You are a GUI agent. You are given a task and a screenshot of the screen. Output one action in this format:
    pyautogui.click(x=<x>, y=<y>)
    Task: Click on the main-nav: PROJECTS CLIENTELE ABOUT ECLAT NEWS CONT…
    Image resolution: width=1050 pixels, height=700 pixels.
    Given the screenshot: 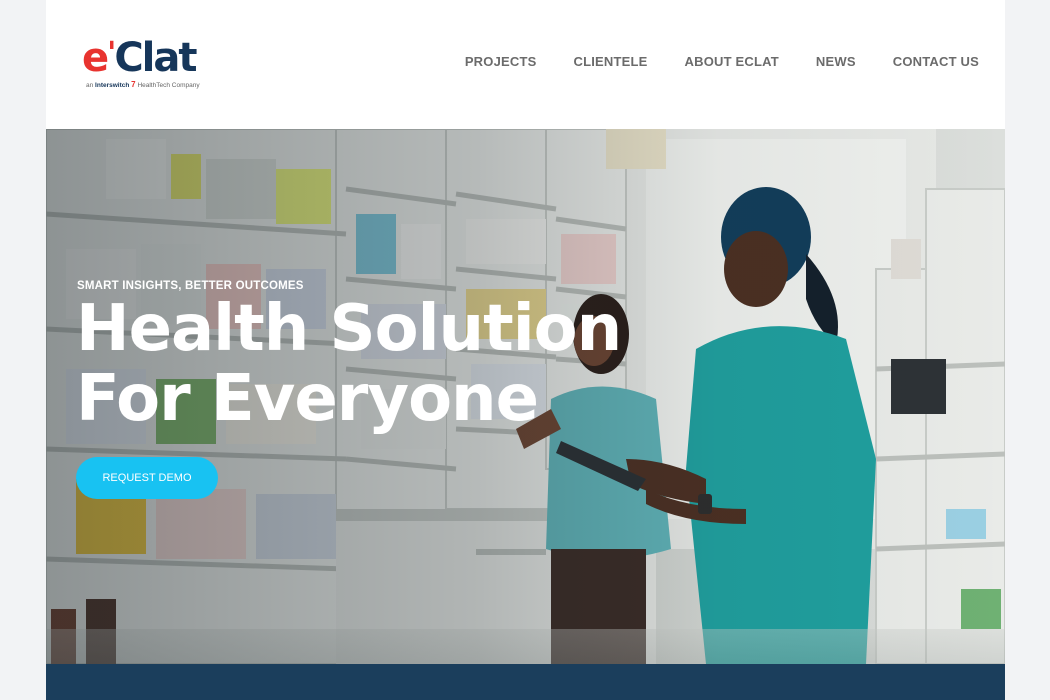 What is the action you would take?
    pyautogui.click(x=722, y=61)
    